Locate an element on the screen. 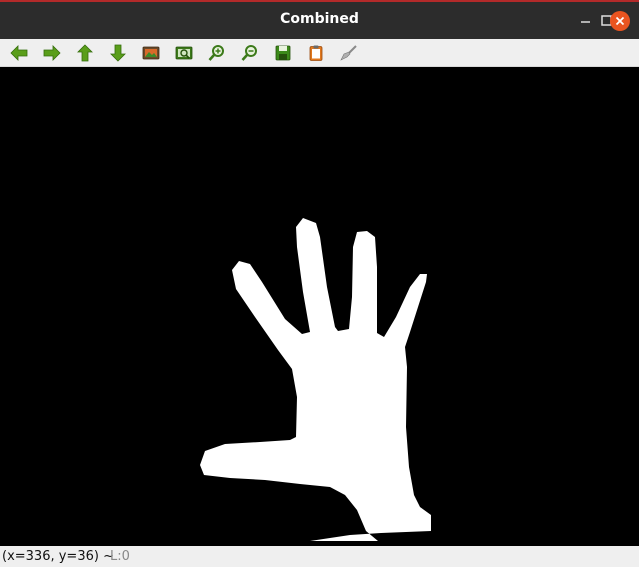 This screenshot has width=639, height=567. arrow-up-icon is located at coordinates (85, 53).